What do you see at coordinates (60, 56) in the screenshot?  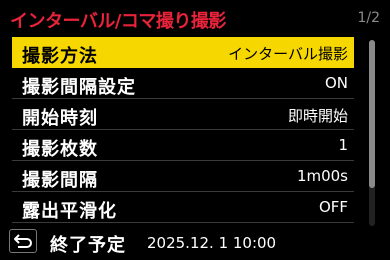 I see `menu-item-label: 撮影方法` at bounding box center [60, 56].